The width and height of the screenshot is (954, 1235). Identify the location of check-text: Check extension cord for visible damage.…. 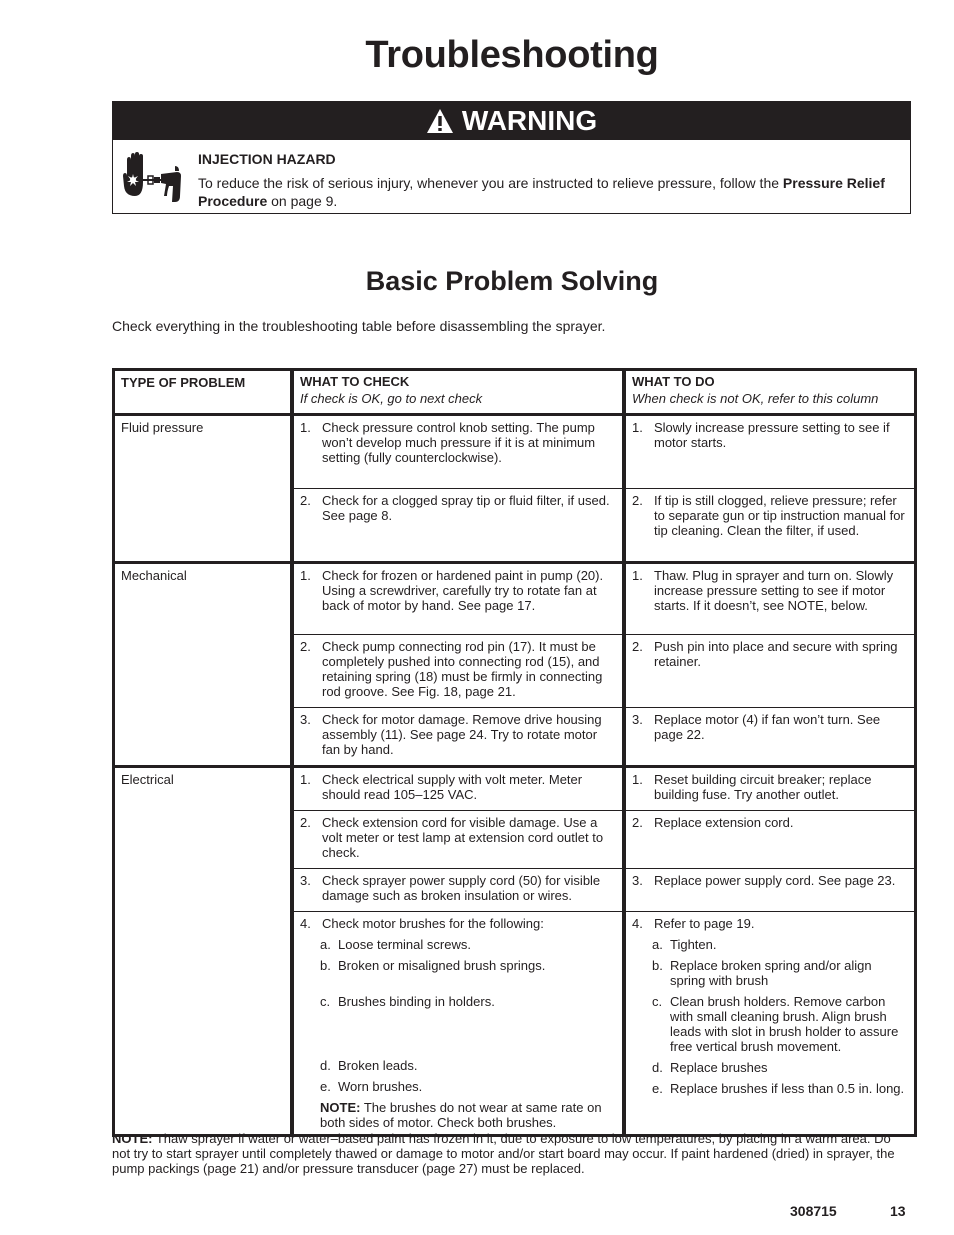
(463, 837).